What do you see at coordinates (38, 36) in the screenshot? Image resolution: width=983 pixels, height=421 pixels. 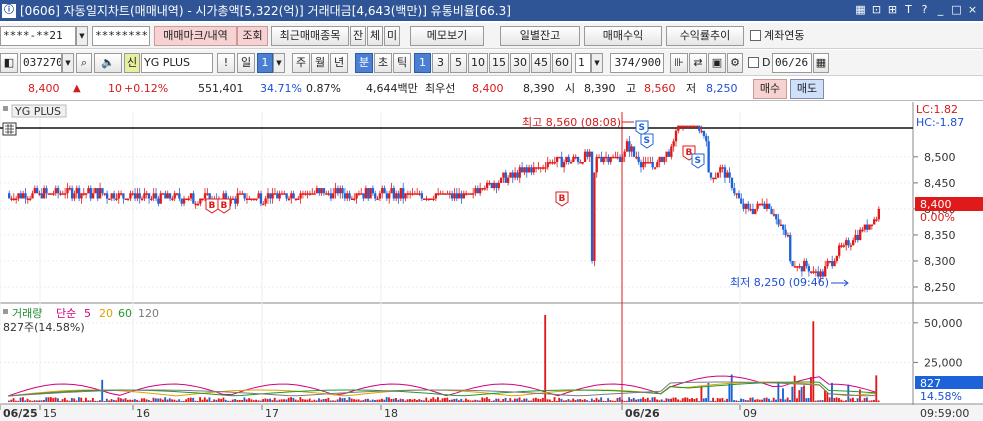 I see `account-select: ****-**21` at bounding box center [38, 36].